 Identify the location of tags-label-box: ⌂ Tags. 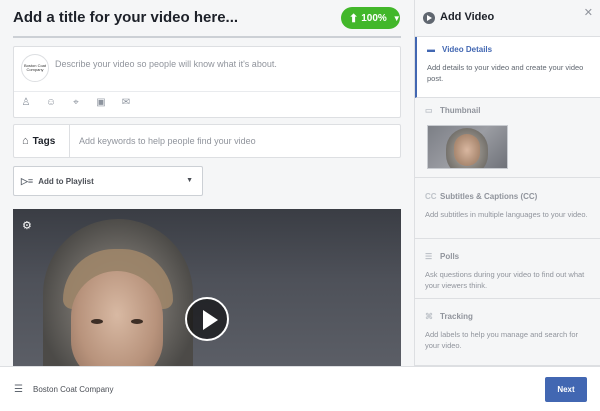
(42, 141).